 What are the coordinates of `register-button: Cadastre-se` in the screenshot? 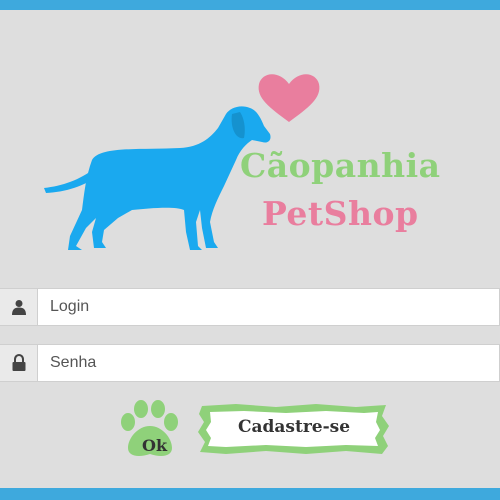 It's located at (294, 429).